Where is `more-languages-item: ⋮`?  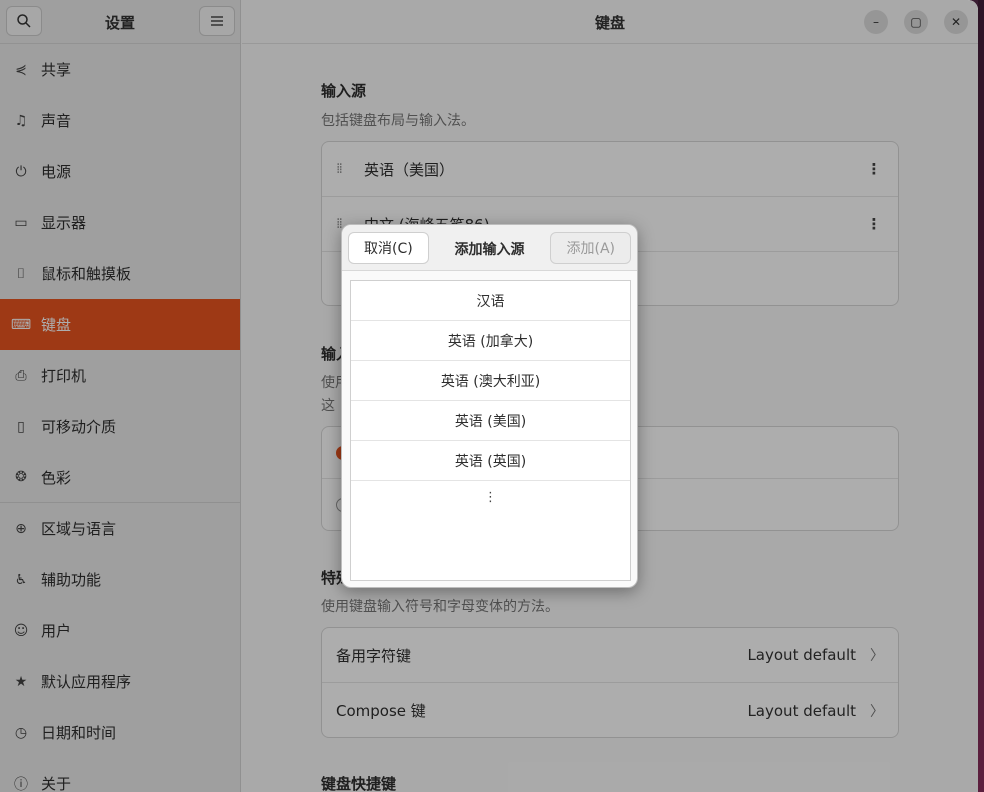 more-languages-item: ⋮ is located at coordinates (490, 497).